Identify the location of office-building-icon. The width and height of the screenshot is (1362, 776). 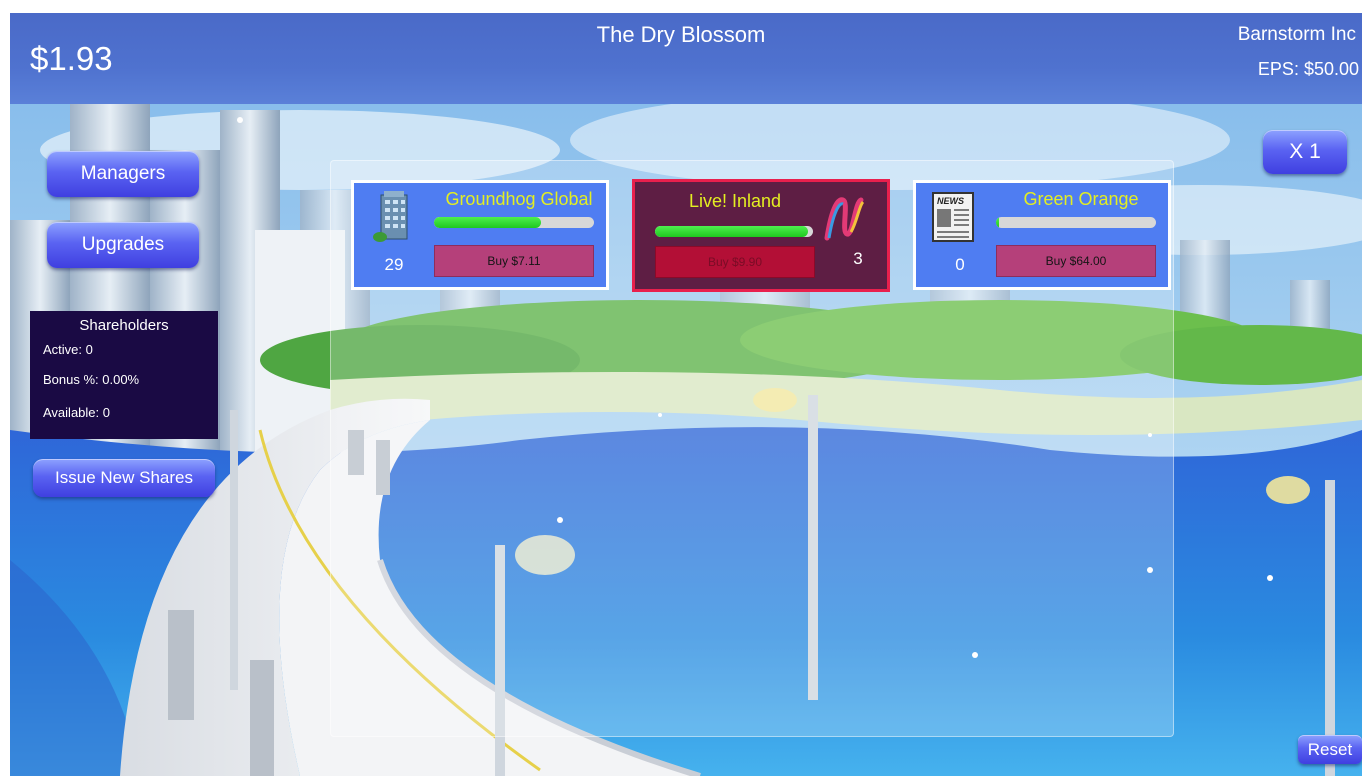
(390, 216).